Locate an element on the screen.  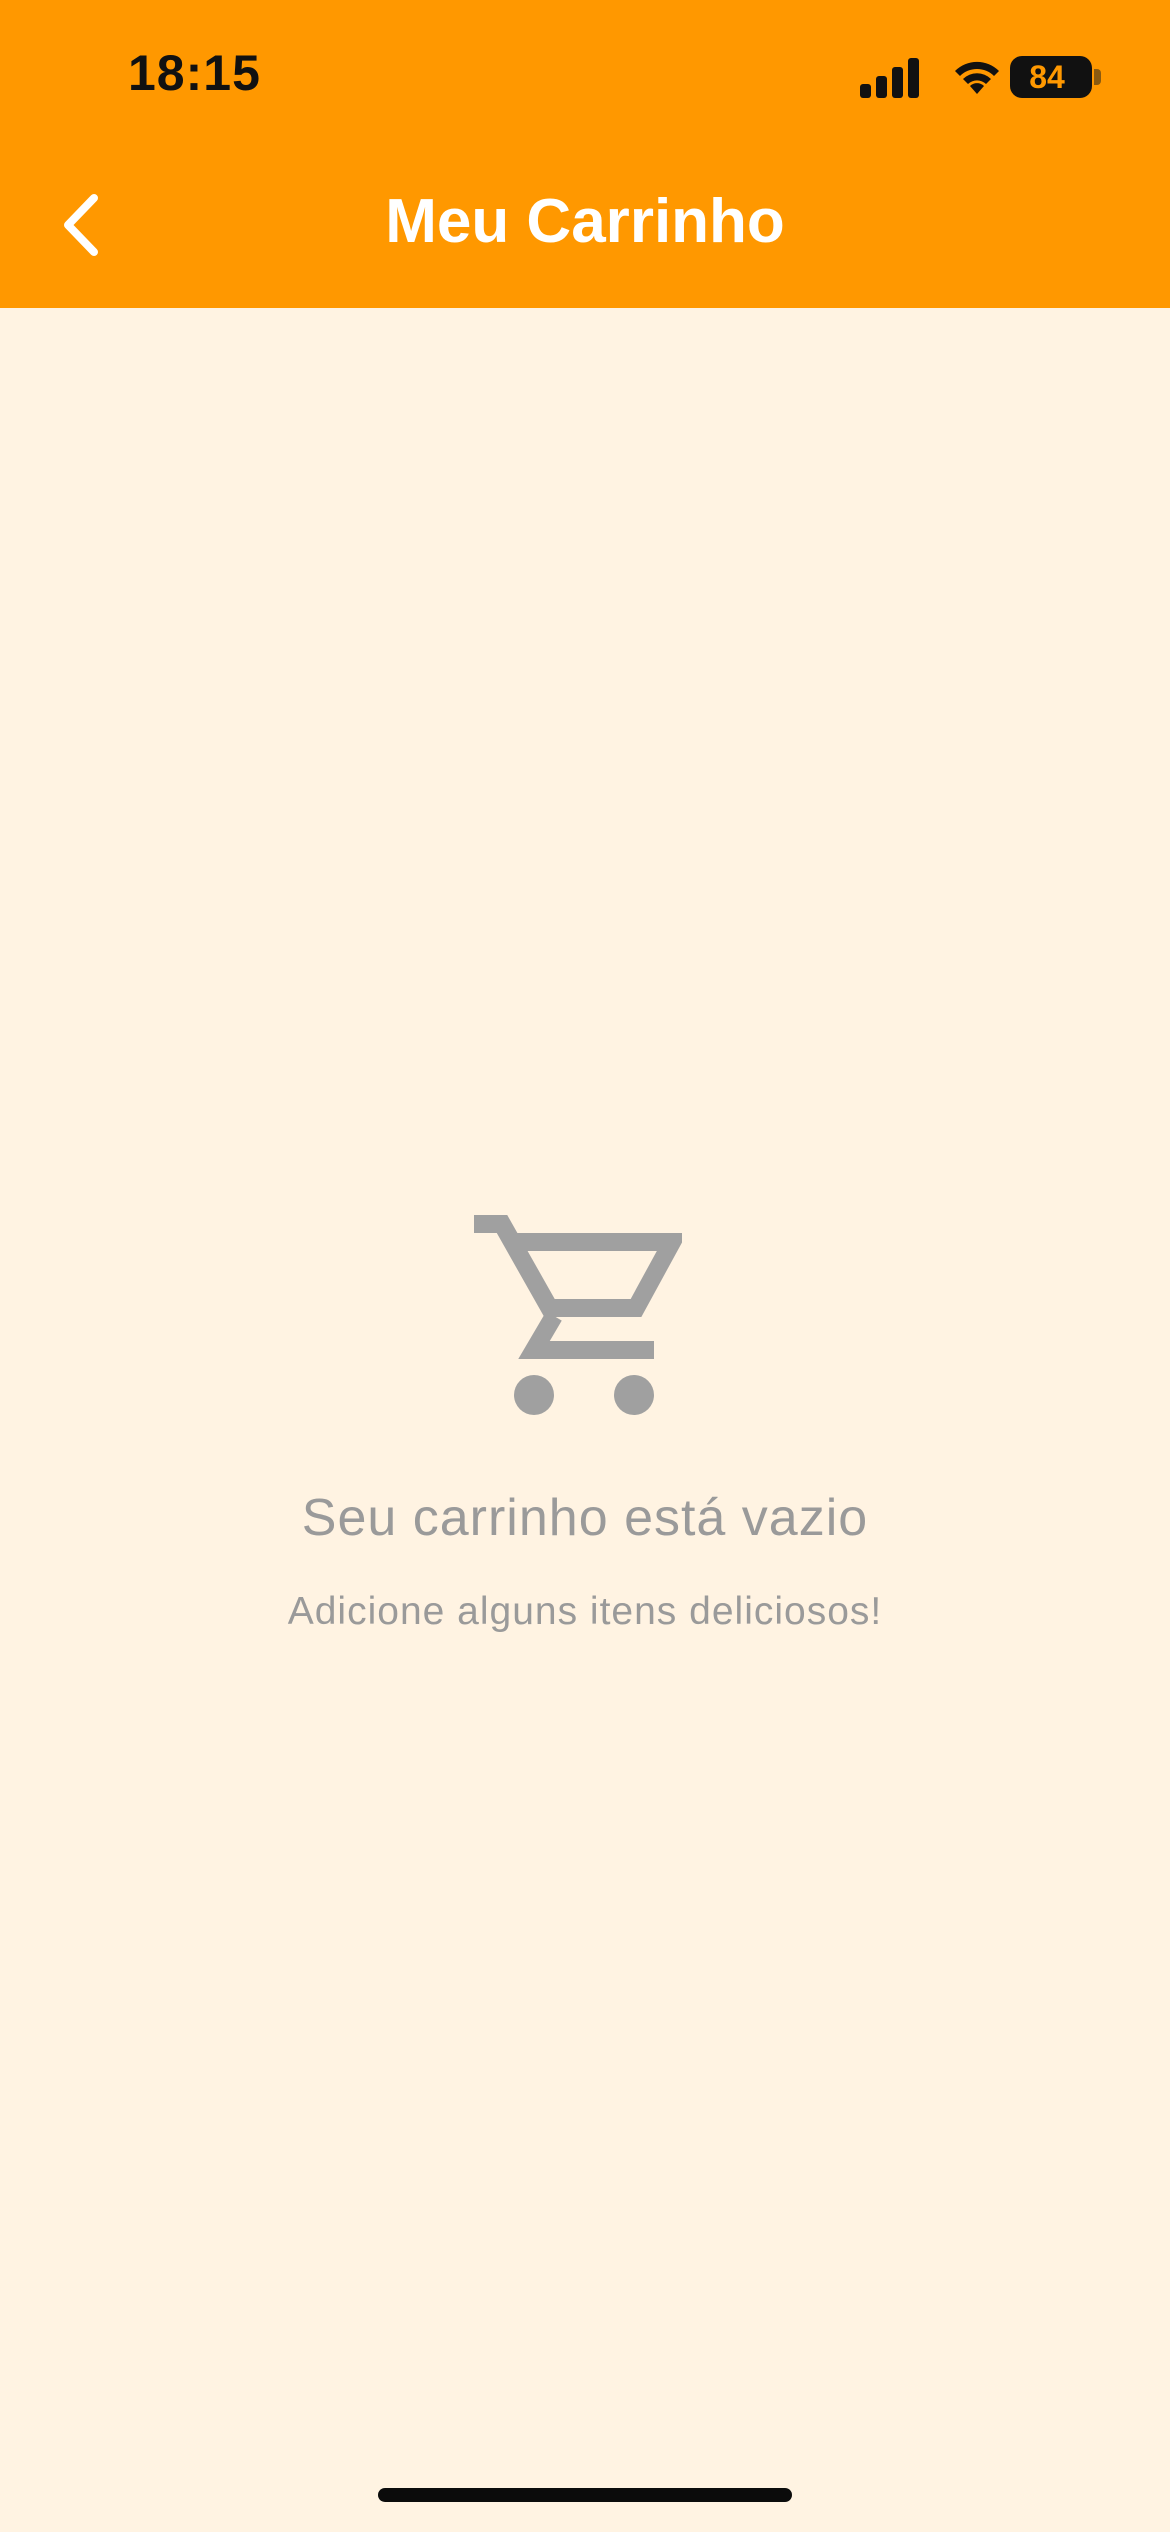
home-indicator is located at coordinates (585, 2495).